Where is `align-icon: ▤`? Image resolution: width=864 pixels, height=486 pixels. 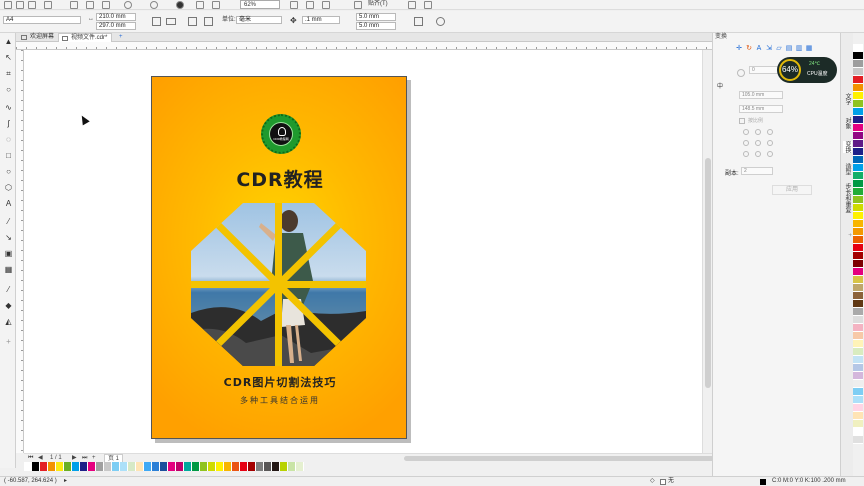
align-icon: ▤ is located at coordinates (789, 49).